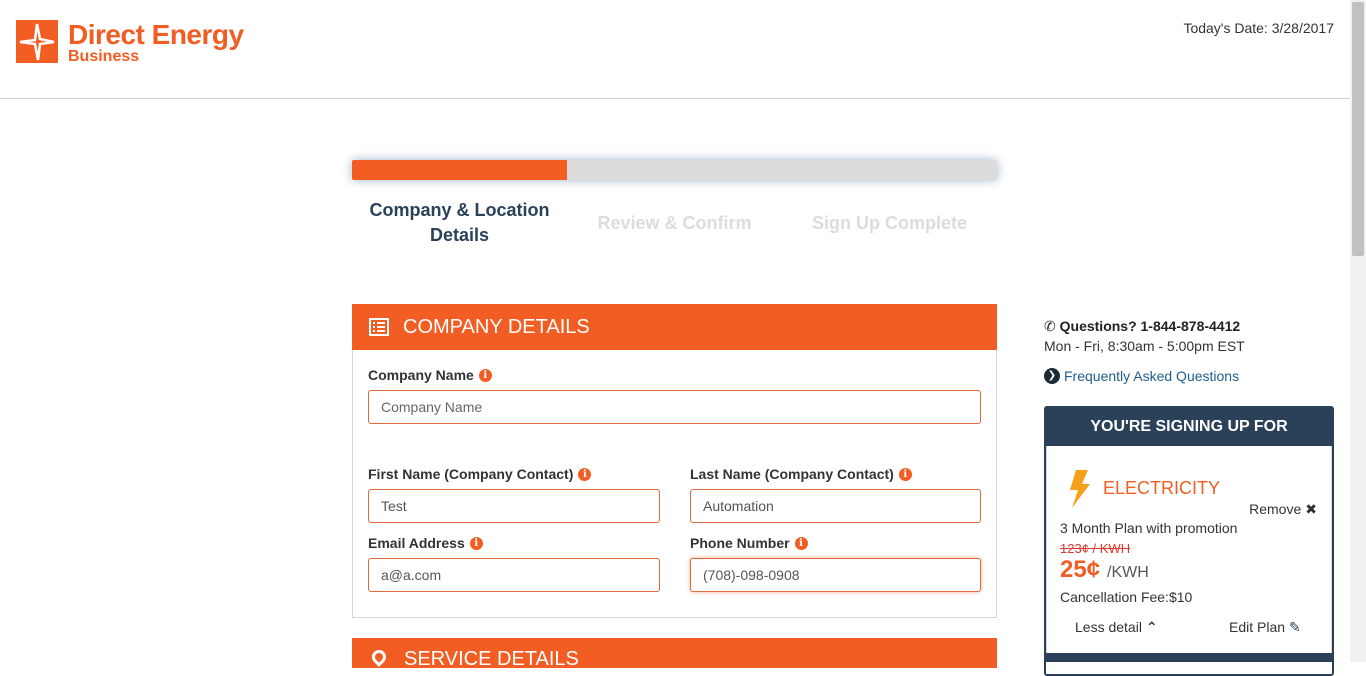  What do you see at coordinates (514, 506) in the screenshot?
I see `first-name-input: Test` at bounding box center [514, 506].